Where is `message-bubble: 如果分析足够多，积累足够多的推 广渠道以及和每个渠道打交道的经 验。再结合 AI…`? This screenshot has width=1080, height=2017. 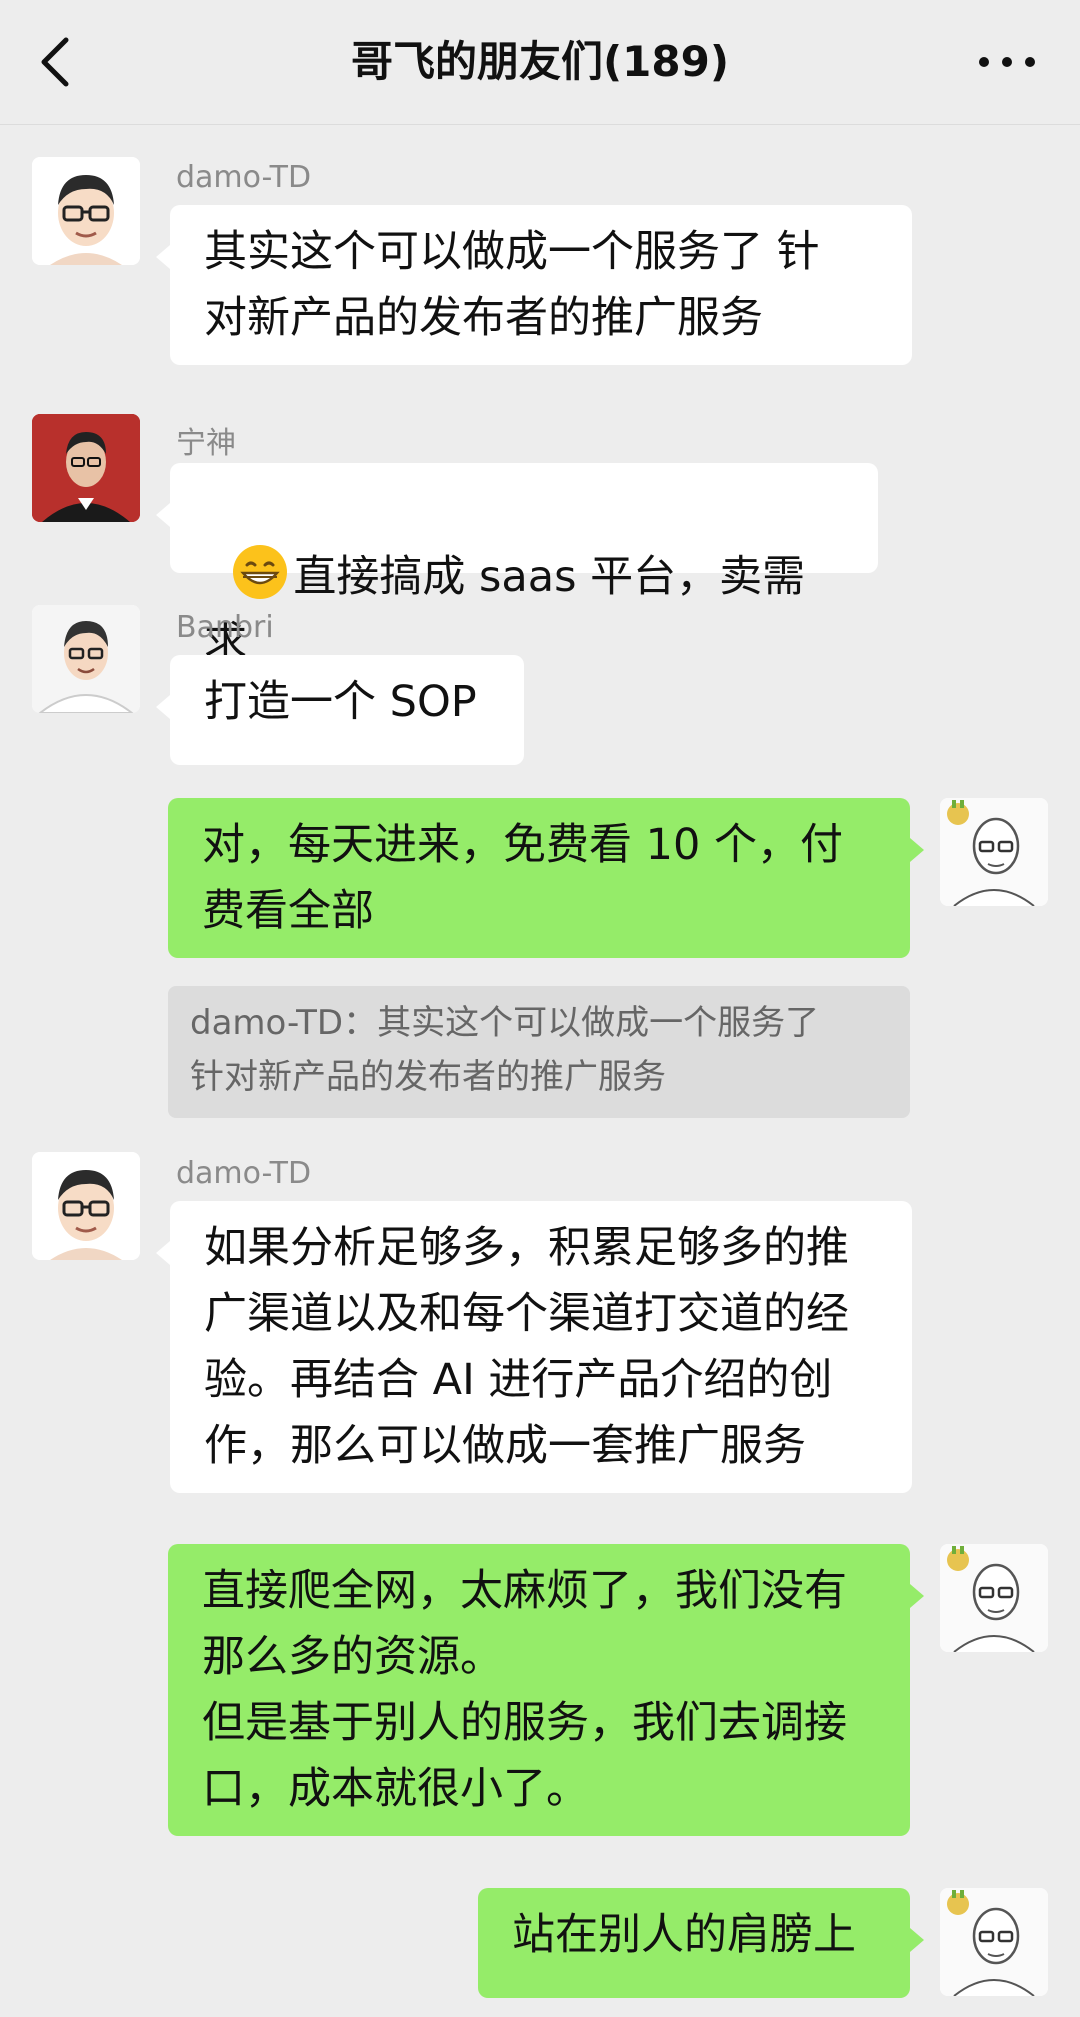
message-bubble: 如果分析足够多，积累足够多的推 广渠道以及和每个渠道打交道的经 验。再结合 AI… is located at coordinates (534, 1347).